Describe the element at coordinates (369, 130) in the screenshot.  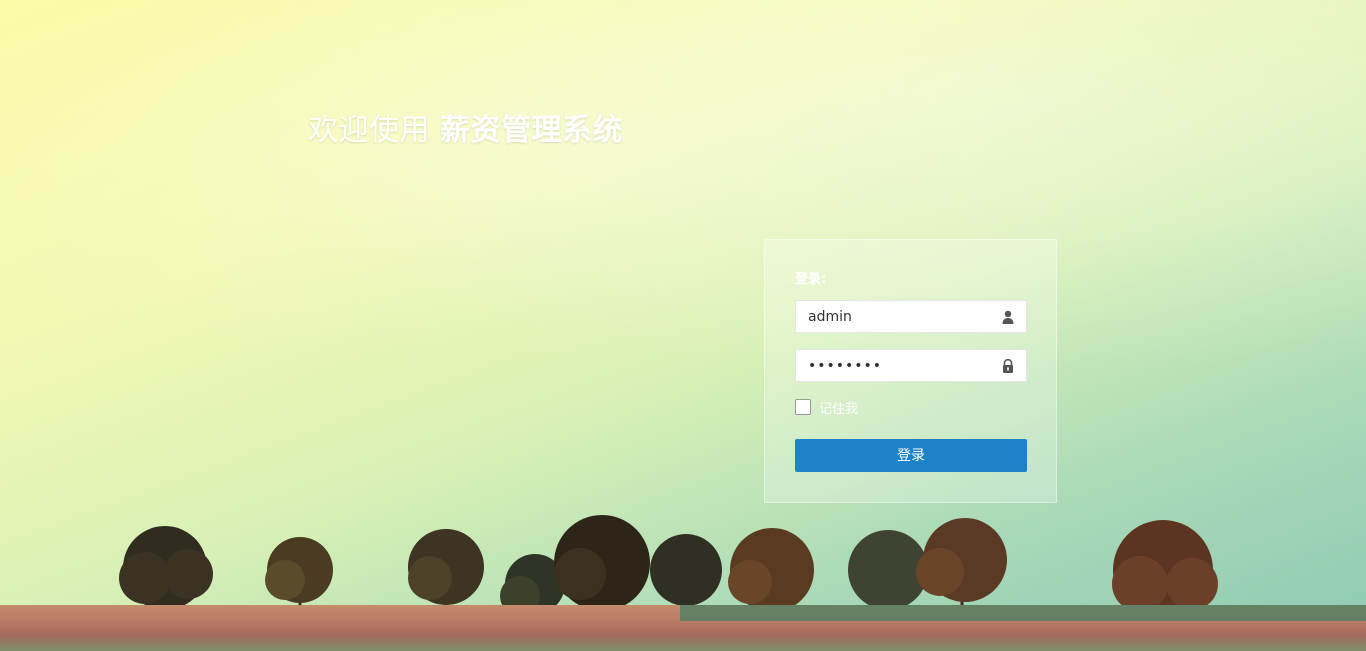
I see `welcome-text: 欢迎使用` at that location.